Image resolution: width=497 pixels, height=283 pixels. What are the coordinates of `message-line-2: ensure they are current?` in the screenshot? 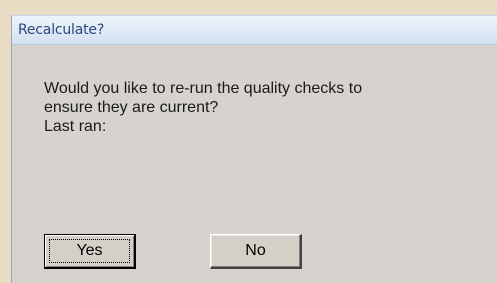 It's located at (131, 107).